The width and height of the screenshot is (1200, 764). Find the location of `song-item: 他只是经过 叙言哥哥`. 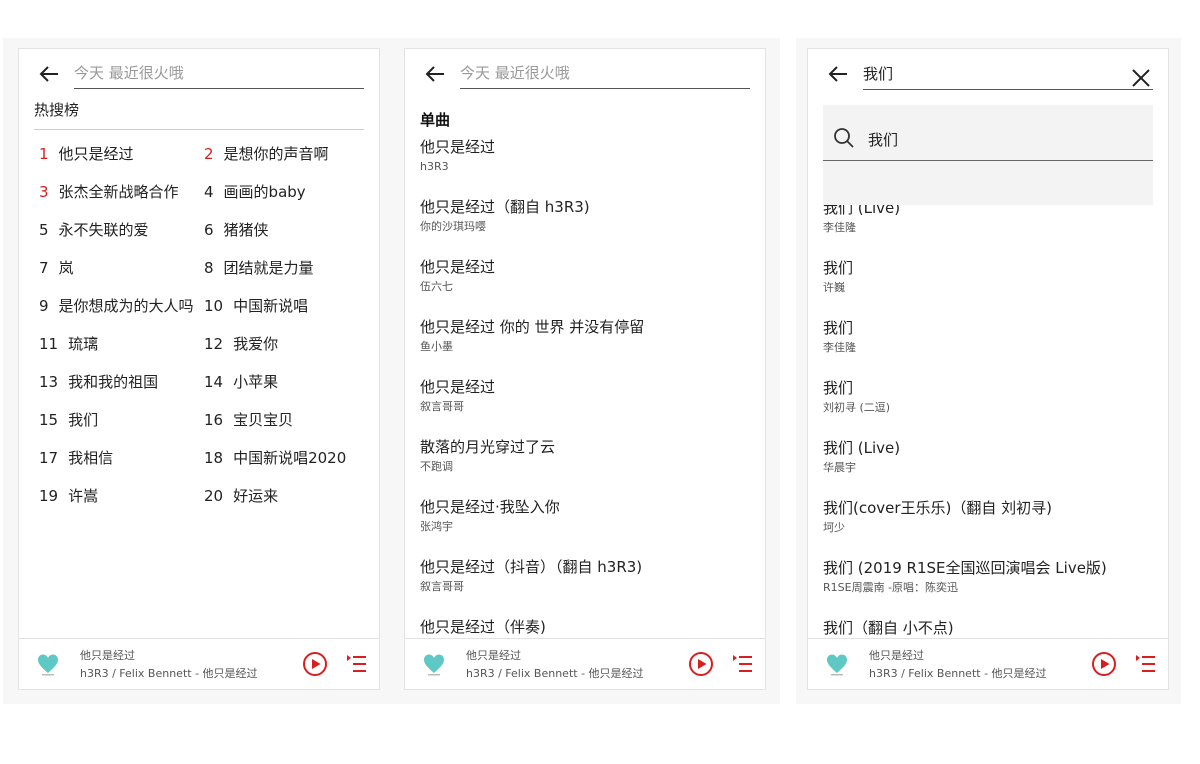

song-item: 他只是经过 叙言哥哥 is located at coordinates (457, 395).